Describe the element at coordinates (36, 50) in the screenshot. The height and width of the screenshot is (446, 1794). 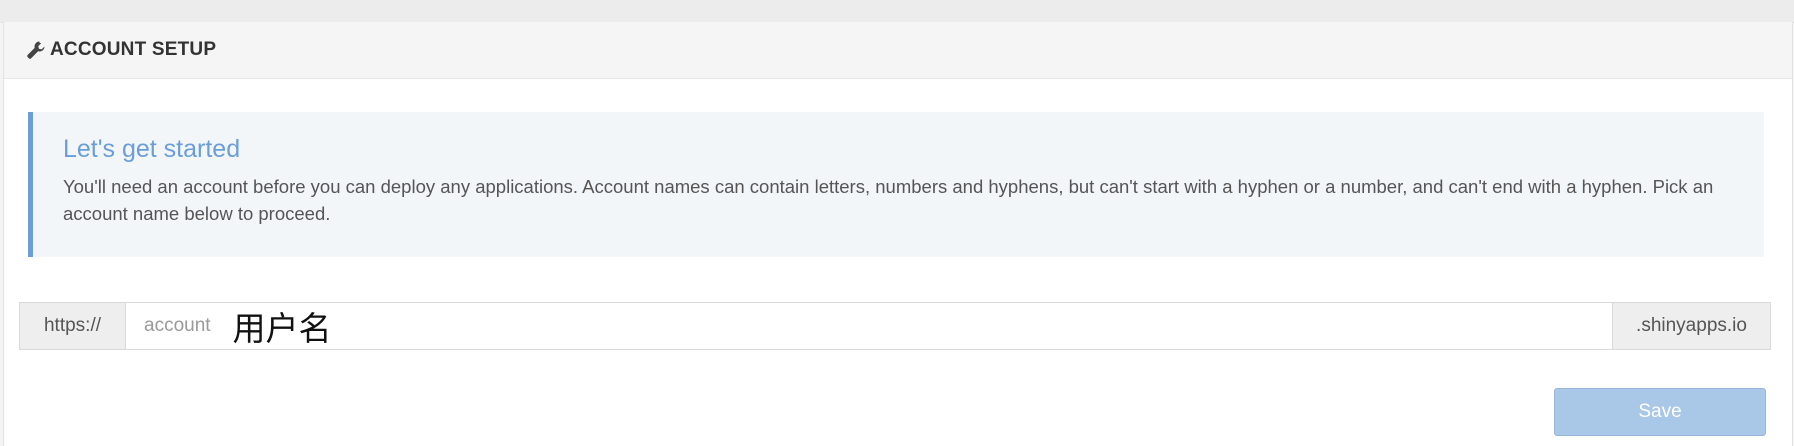
I see `wrench-icon` at that location.